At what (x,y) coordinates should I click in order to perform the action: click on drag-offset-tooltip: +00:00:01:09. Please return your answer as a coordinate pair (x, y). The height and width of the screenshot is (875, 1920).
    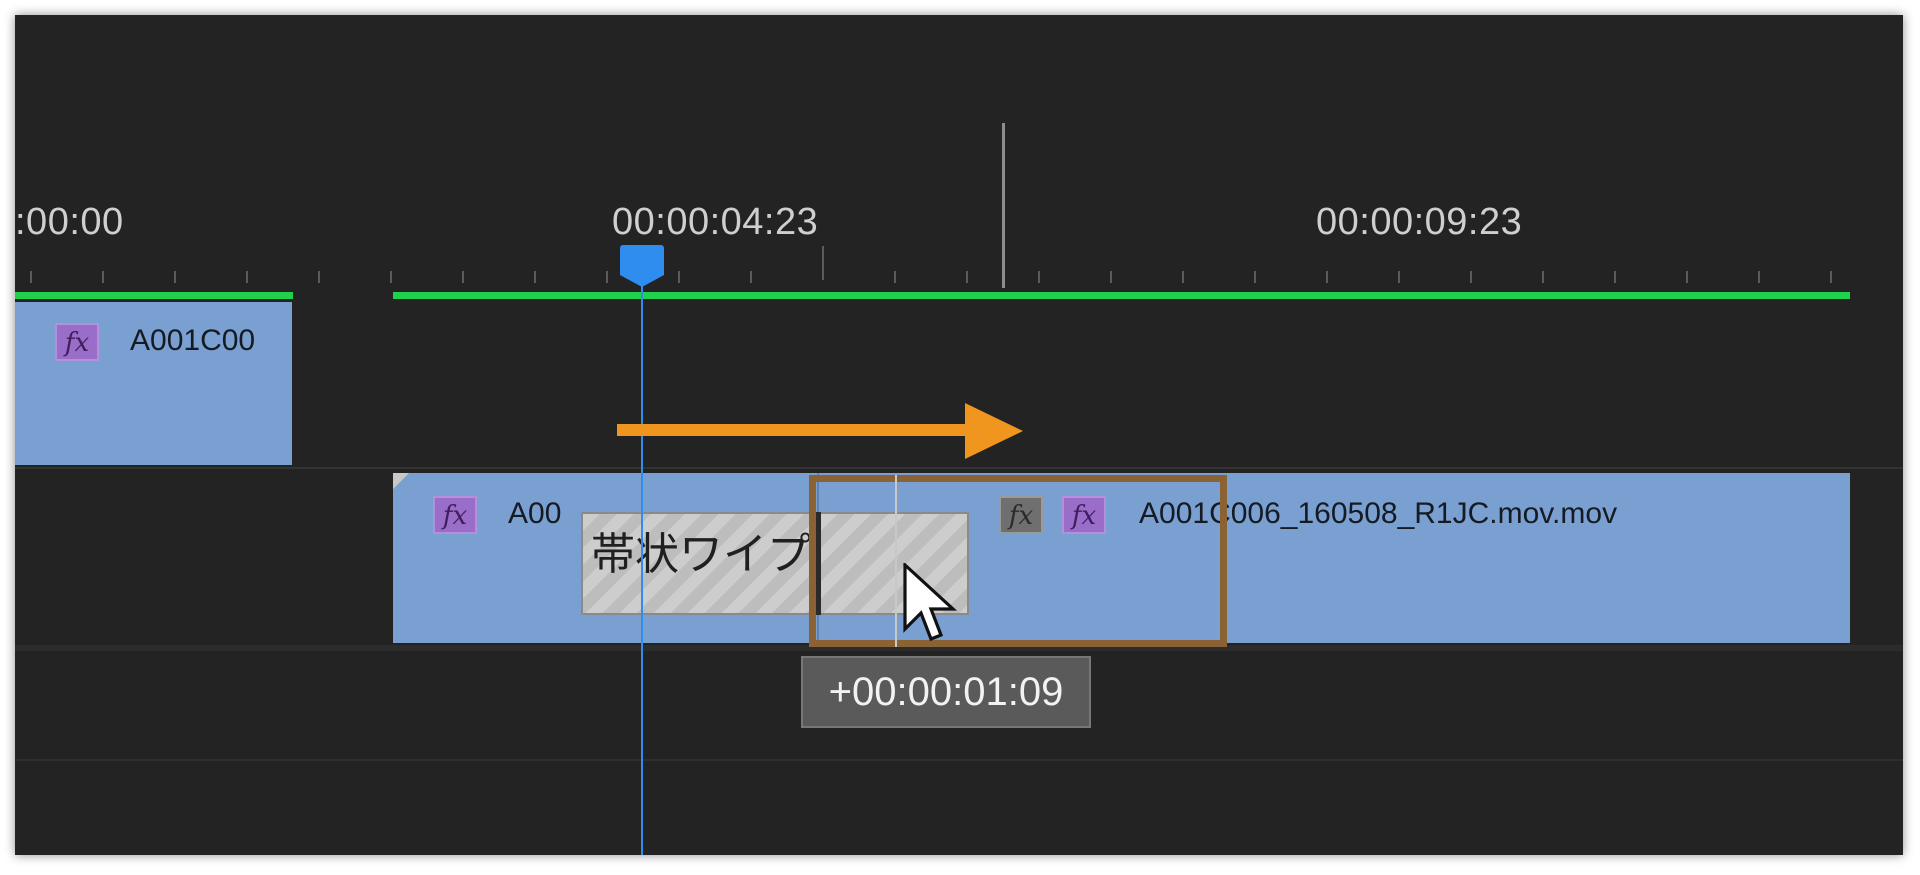
    Looking at the image, I should click on (946, 692).